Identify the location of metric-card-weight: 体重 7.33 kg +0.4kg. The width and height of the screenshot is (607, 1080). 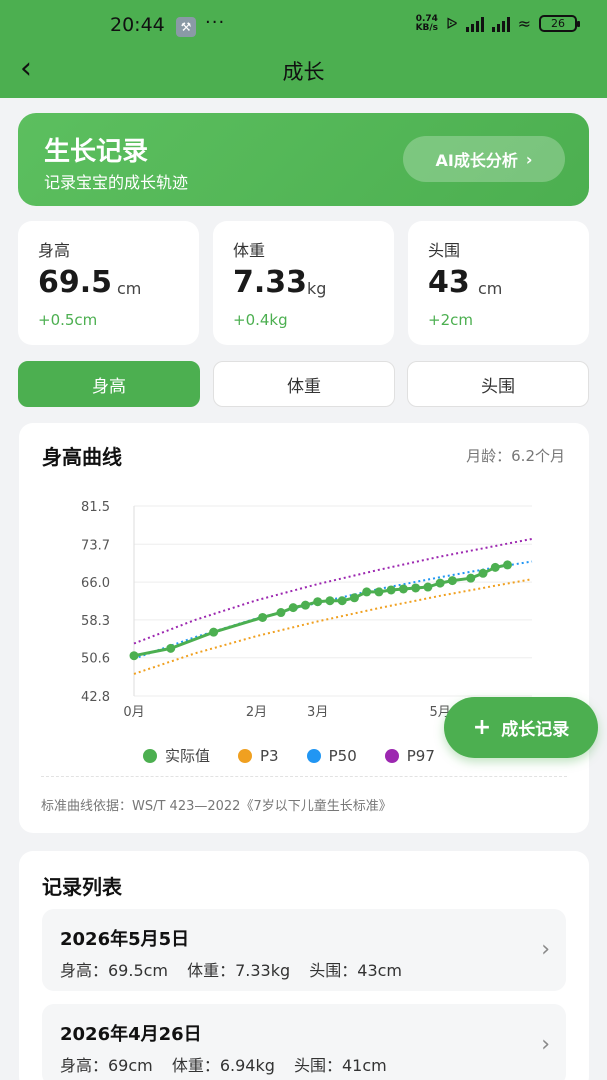
(303, 283).